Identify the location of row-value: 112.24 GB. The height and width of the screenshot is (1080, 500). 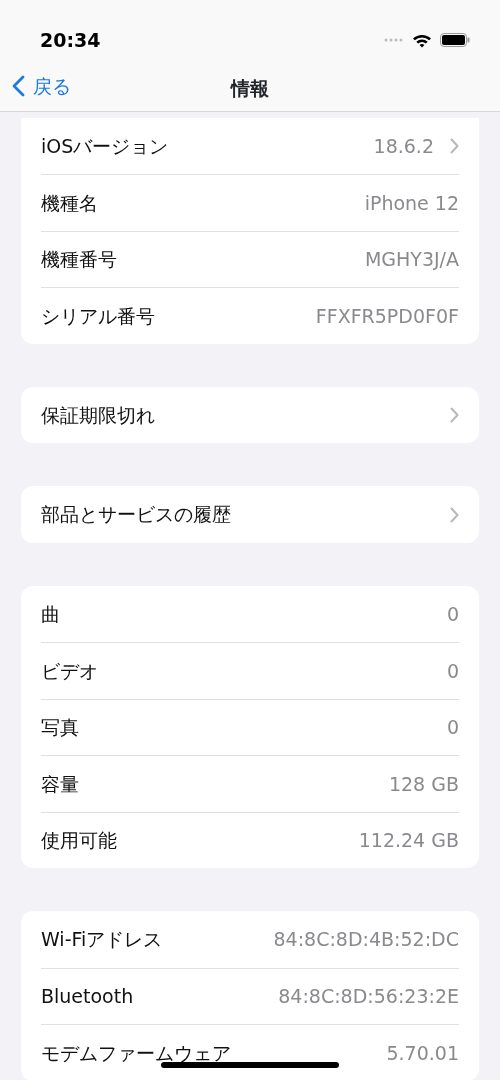
(408, 841).